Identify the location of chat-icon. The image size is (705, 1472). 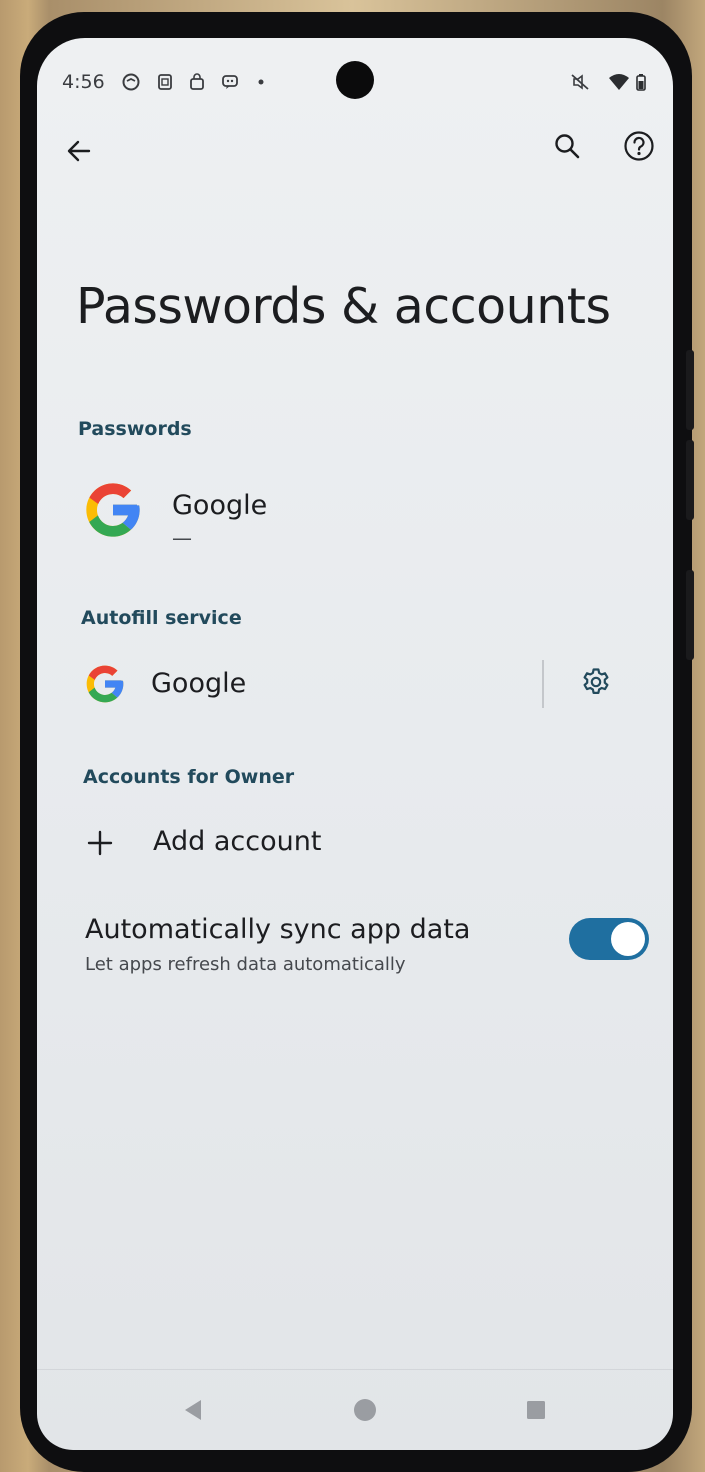
(230, 82).